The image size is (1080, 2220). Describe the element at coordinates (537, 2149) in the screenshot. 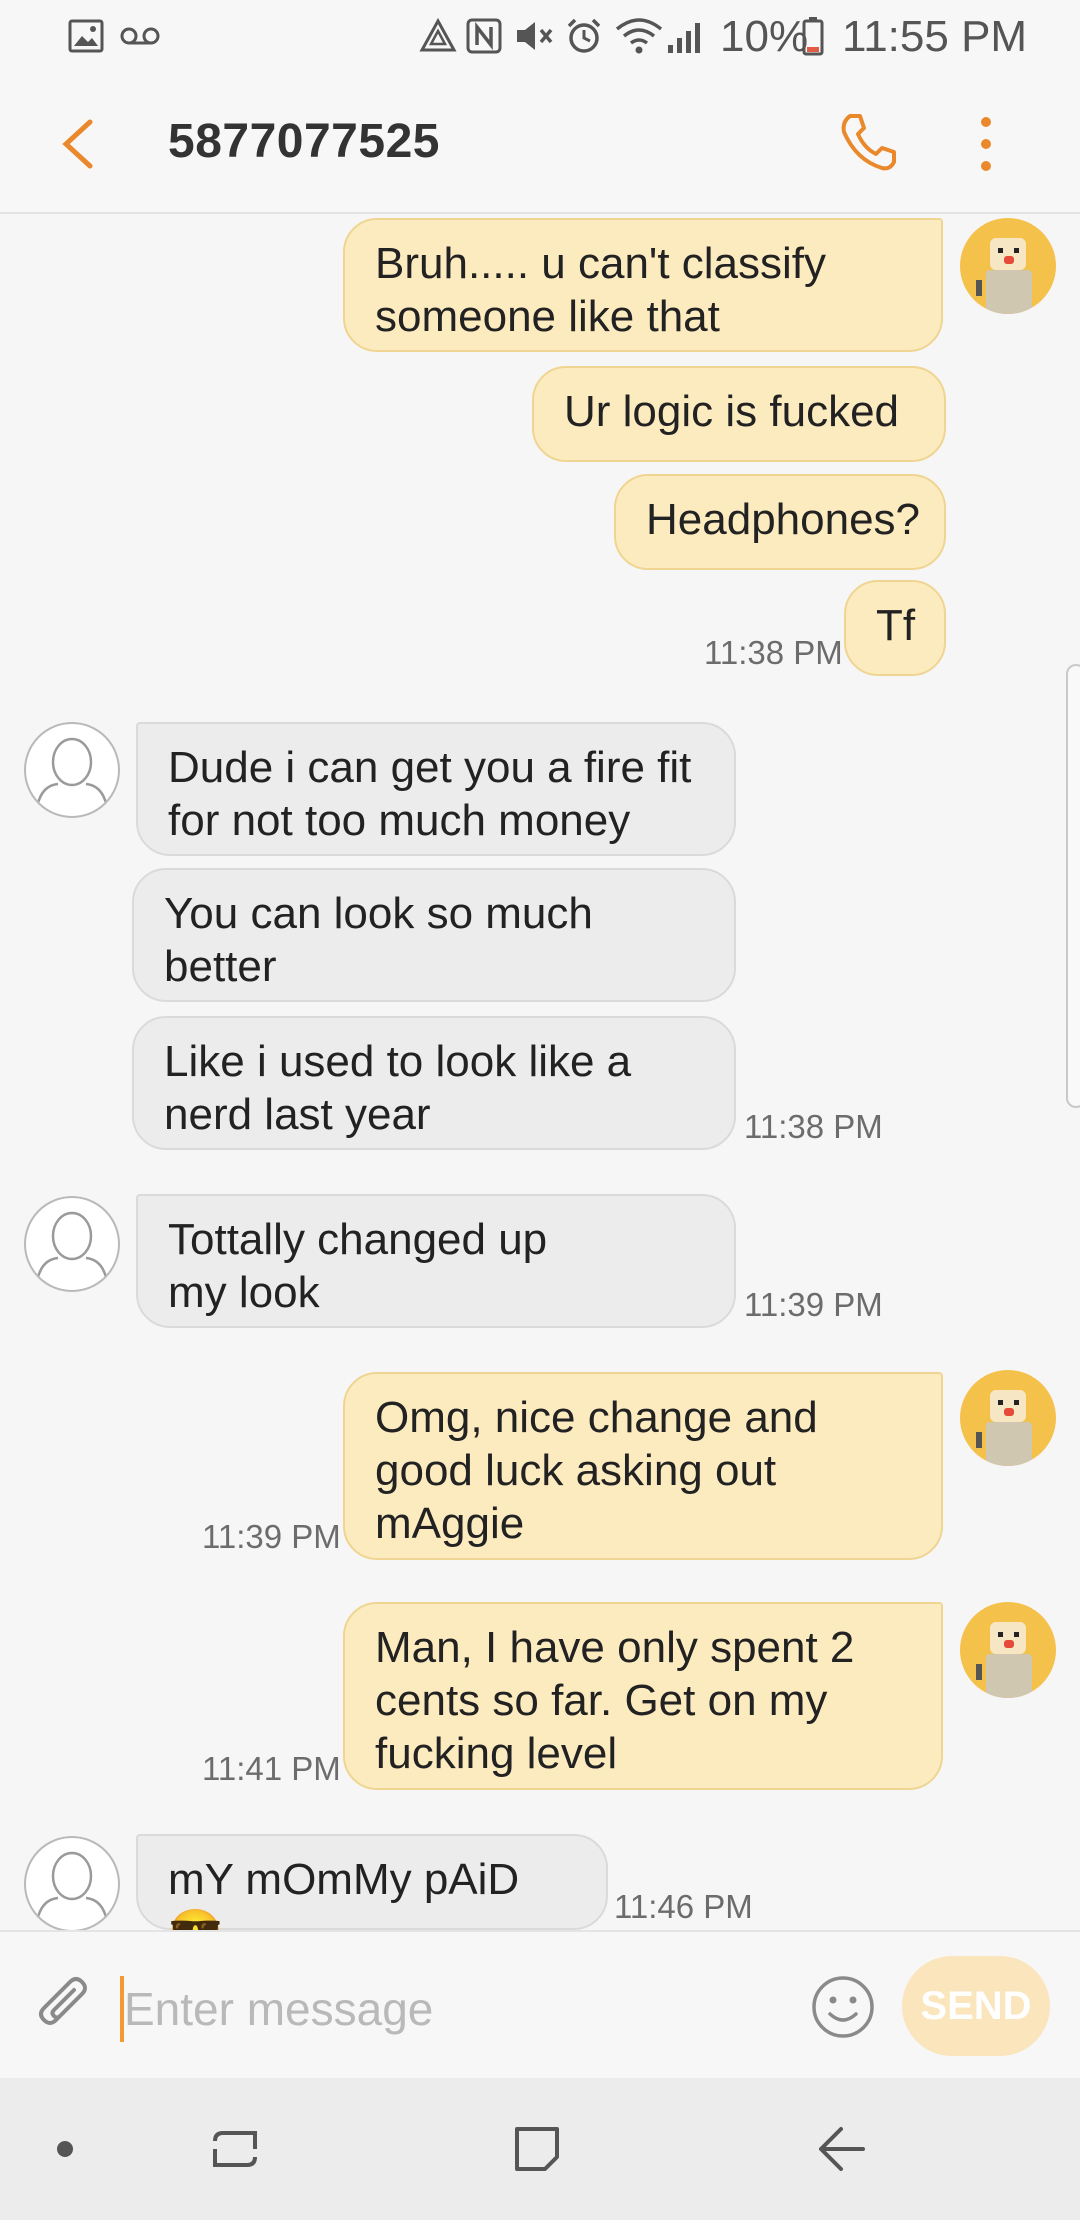

I see `home-icon` at that location.